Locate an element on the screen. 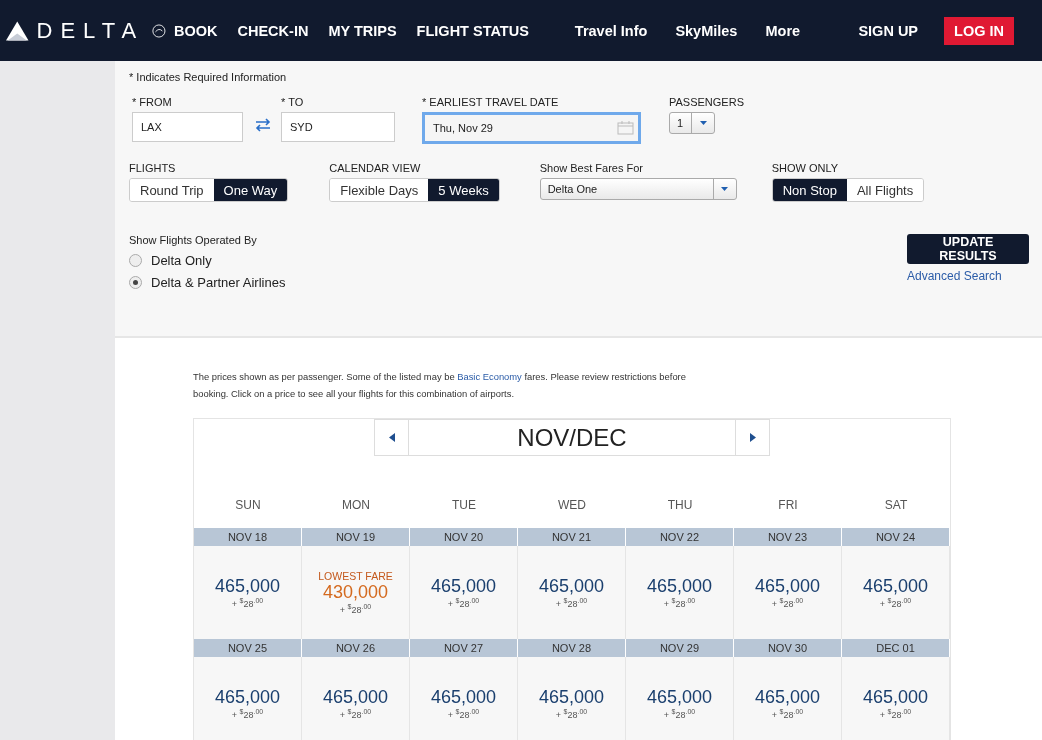 The height and width of the screenshot is (740, 1042). weekday-heading: FRI is located at coordinates (788, 505).